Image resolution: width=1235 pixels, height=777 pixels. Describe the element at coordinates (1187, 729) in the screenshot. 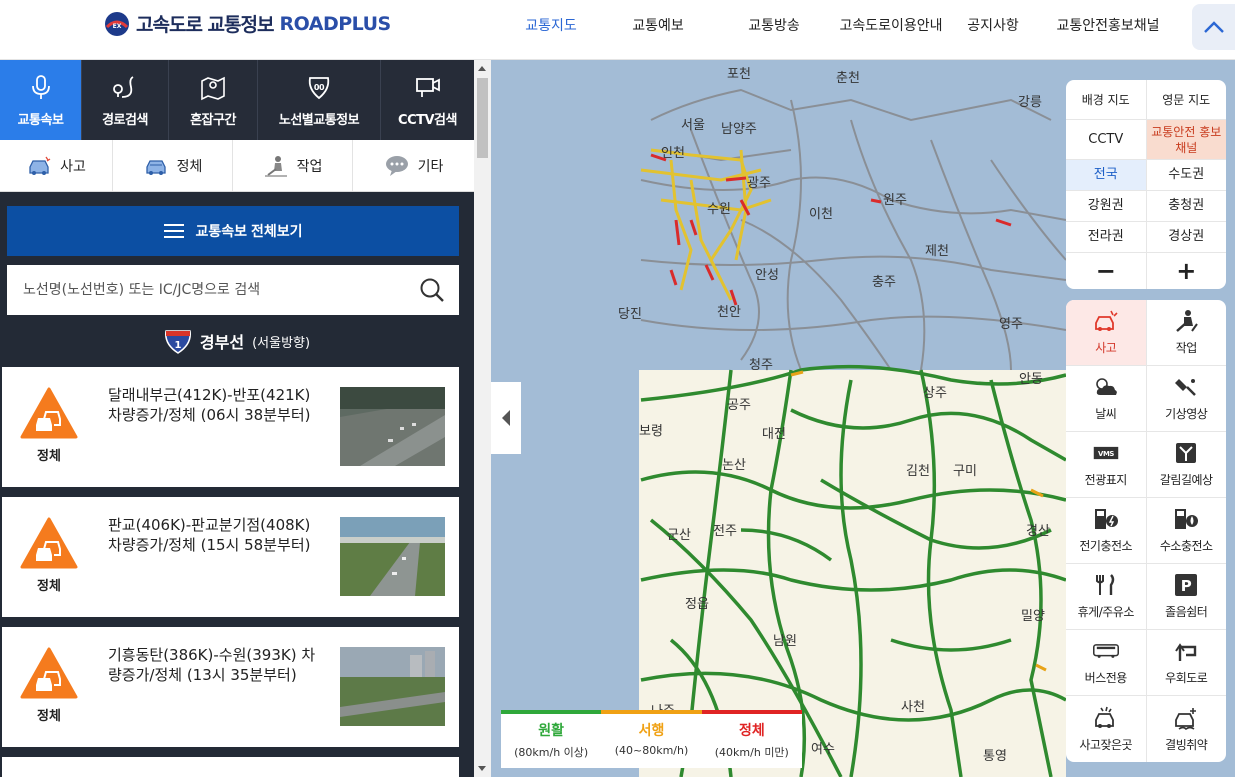

I see `layer-ice-prone: 결빙취약` at that location.